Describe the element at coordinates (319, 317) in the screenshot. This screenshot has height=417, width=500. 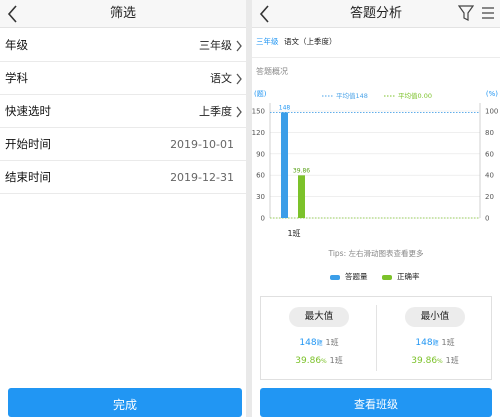
I see `max-pill: 最大值` at that location.